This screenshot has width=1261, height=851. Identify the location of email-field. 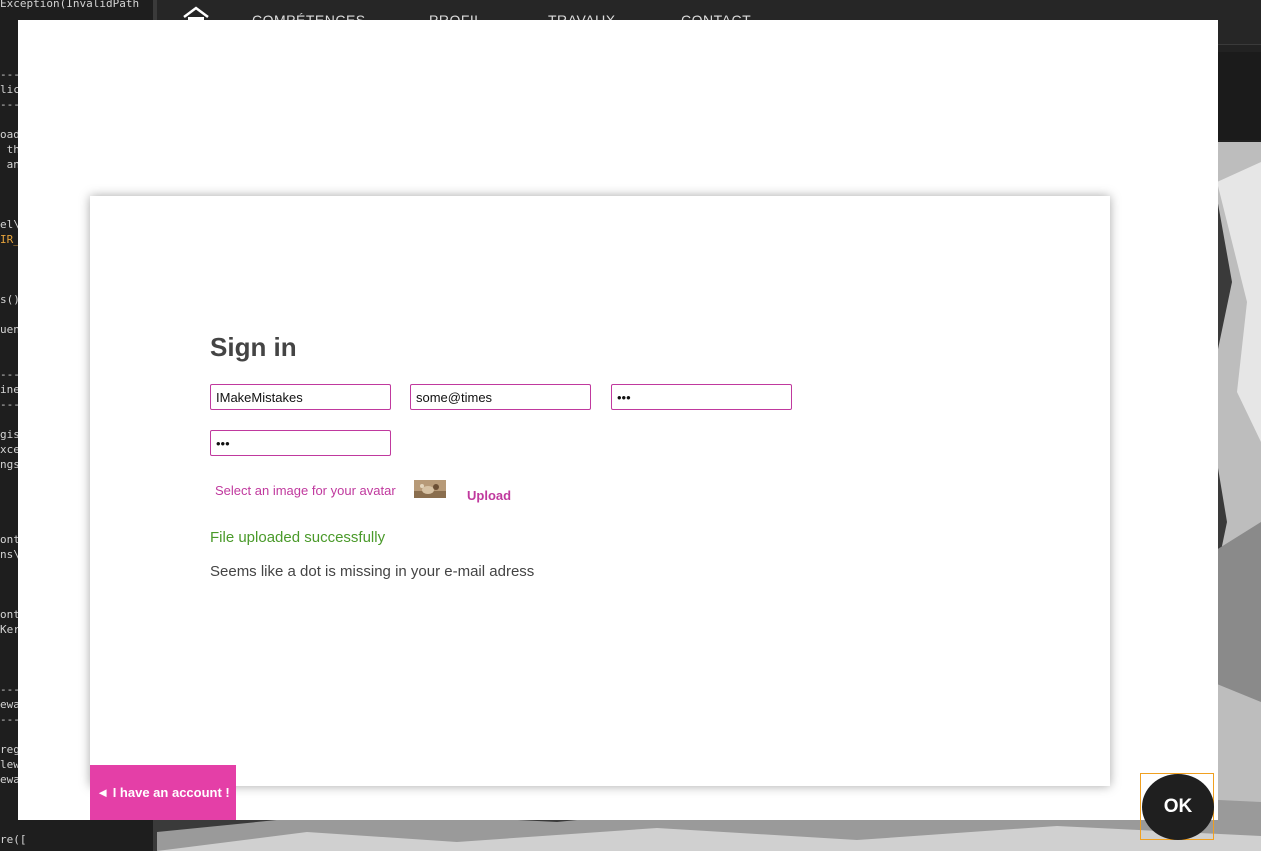
(500, 397).